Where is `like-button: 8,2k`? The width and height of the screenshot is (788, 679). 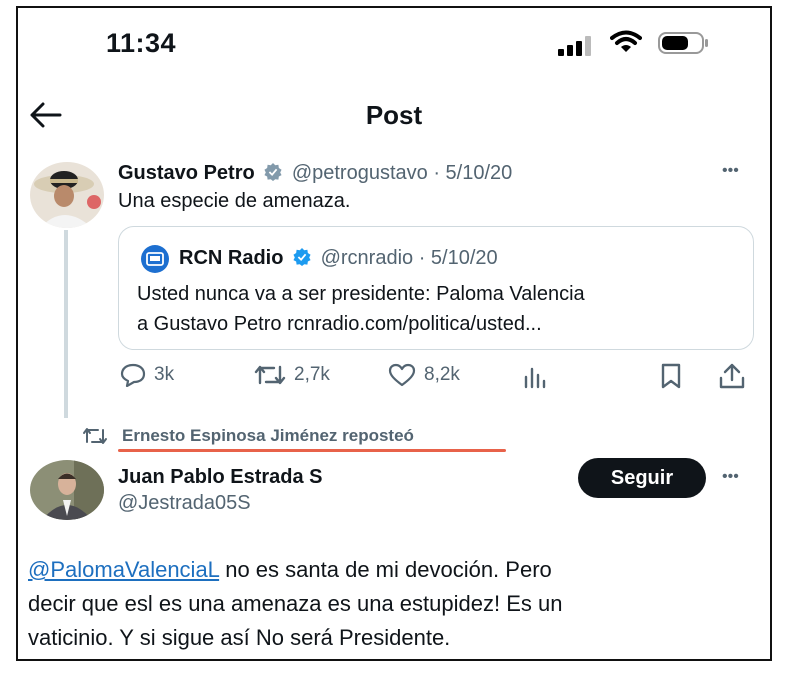
like-button: 8,2k is located at coordinates (424, 375).